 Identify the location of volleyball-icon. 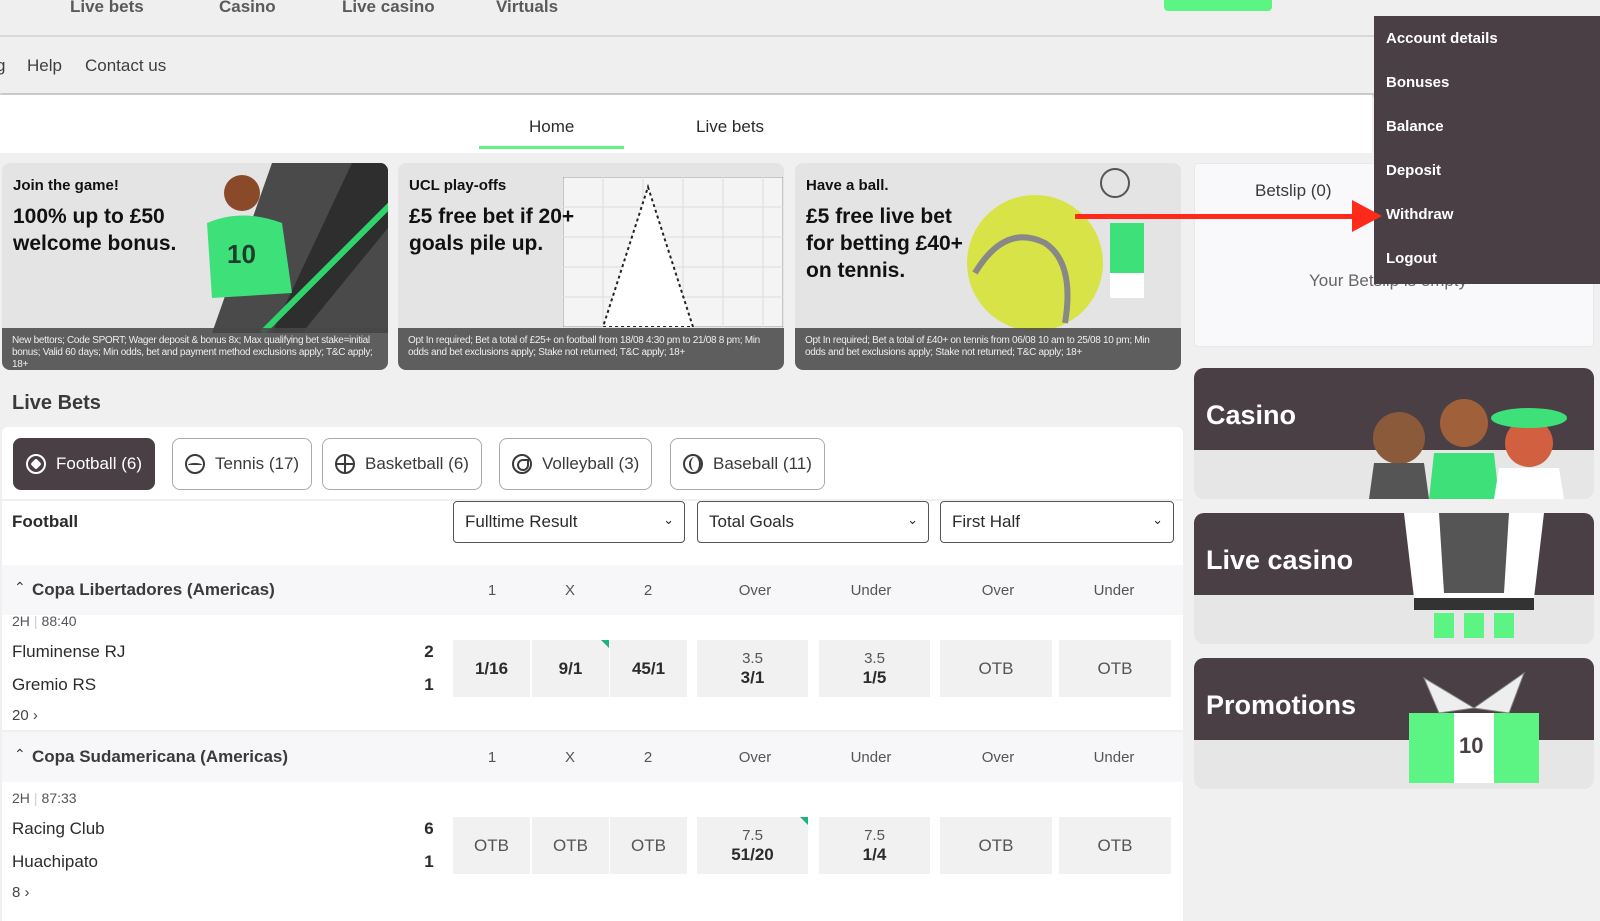
(522, 464).